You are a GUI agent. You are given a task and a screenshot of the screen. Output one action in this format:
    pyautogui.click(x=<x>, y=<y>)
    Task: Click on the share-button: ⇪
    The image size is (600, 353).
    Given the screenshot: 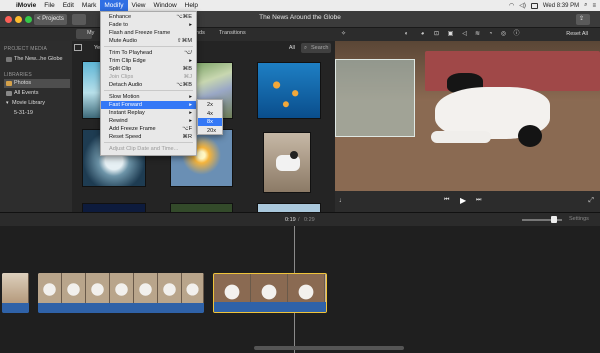 What is the action you would take?
    pyautogui.click(x=583, y=19)
    